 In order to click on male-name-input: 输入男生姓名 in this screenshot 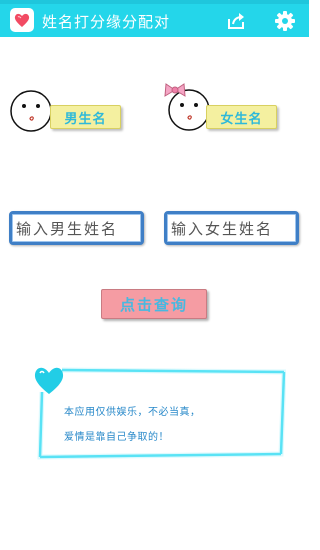, I will do `click(76, 228)`.